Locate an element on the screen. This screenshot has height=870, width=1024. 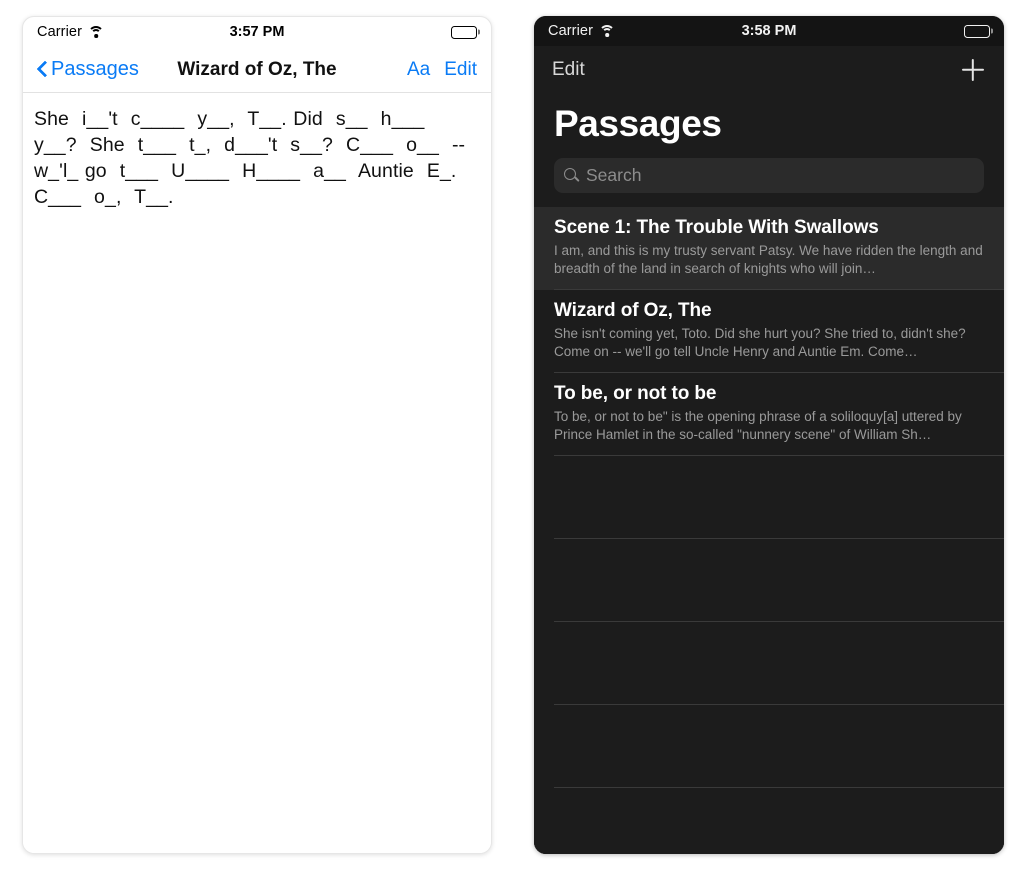
search-input: Search is located at coordinates (769, 175).